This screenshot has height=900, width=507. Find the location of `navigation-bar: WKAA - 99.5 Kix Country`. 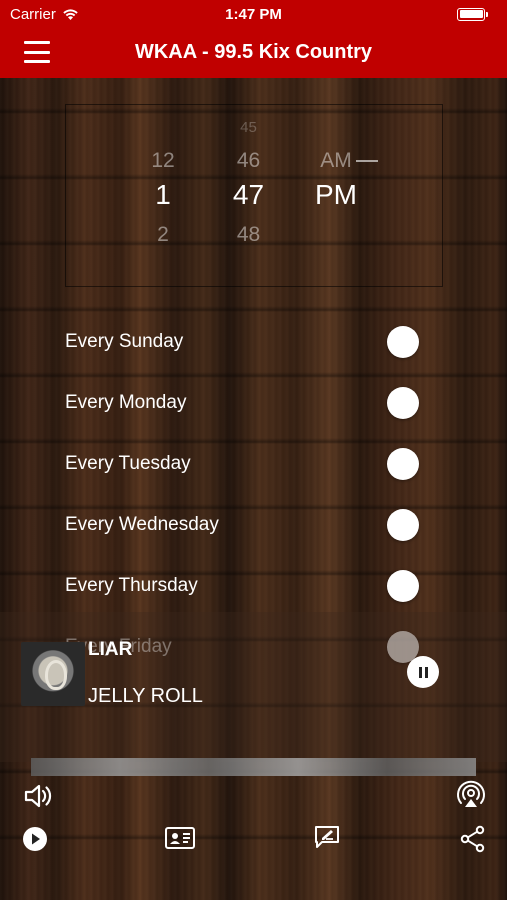

navigation-bar: WKAA - 99.5 Kix Country is located at coordinates (253, 53).